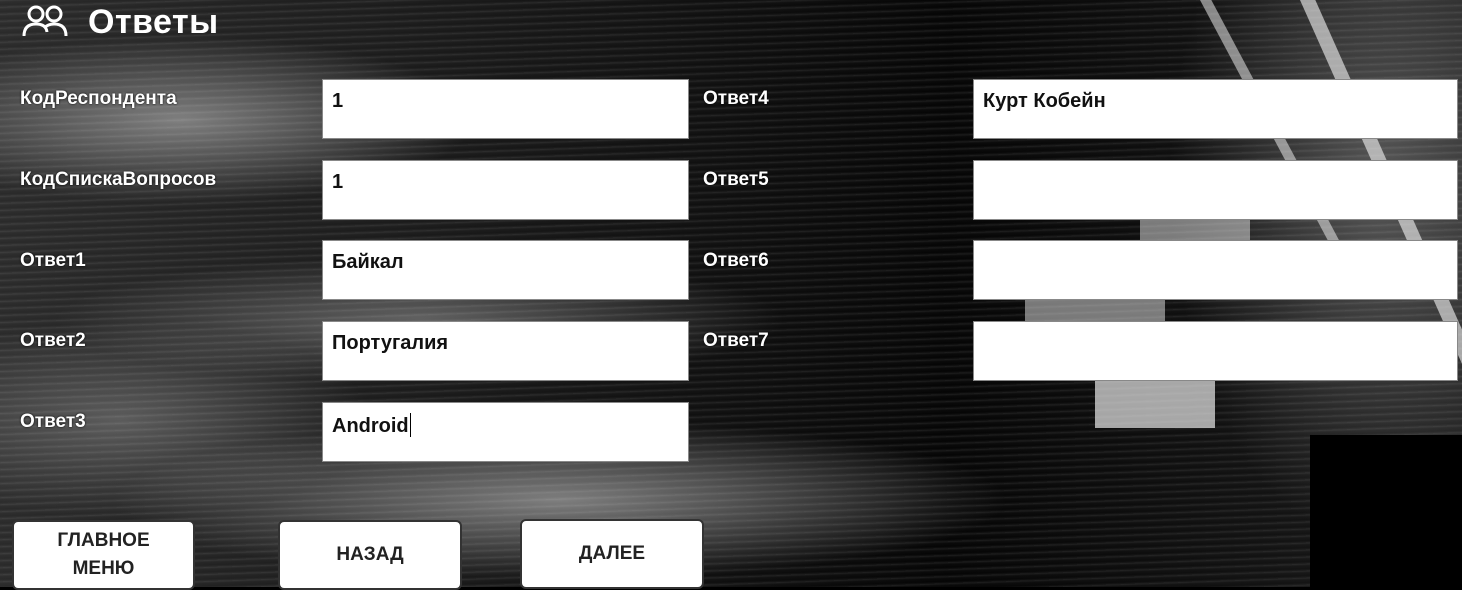 The height and width of the screenshot is (590, 1462). What do you see at coordinates (45, 22) in the screenshot?
I see `users-icon` at bounding box center [45, 22].